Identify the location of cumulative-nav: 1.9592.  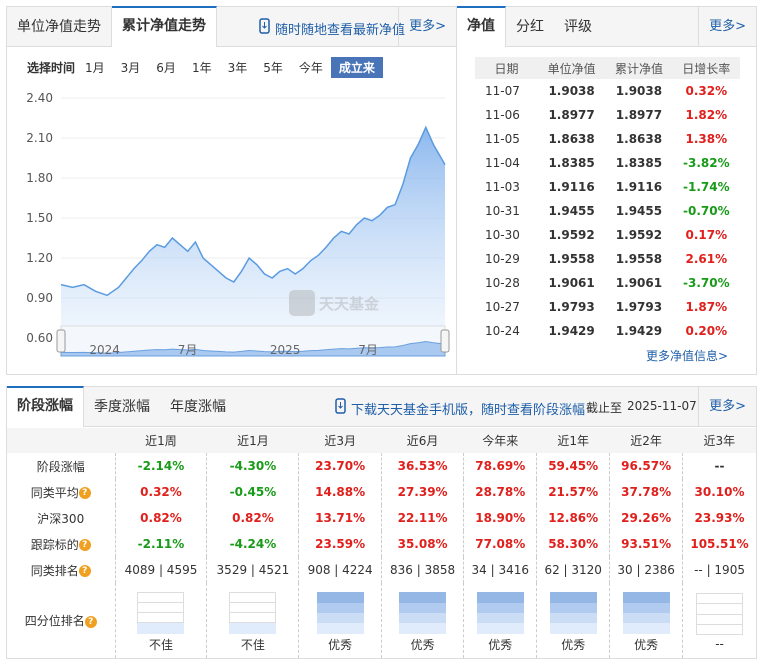
(639, 235).